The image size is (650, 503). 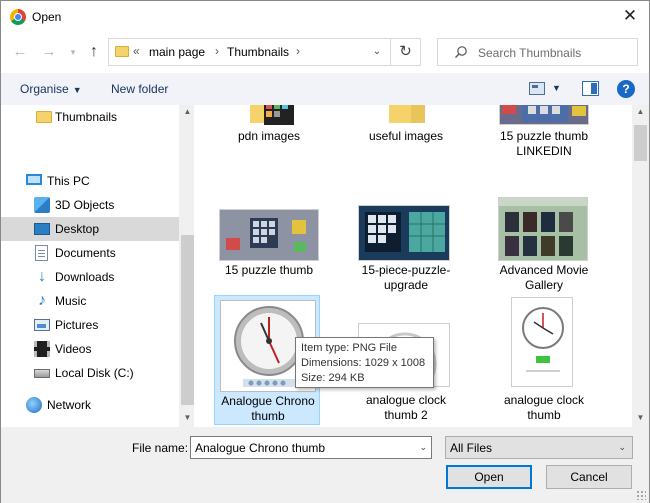 I want to click on sidebar-item-label: Videos, so click(x=73, y=349).